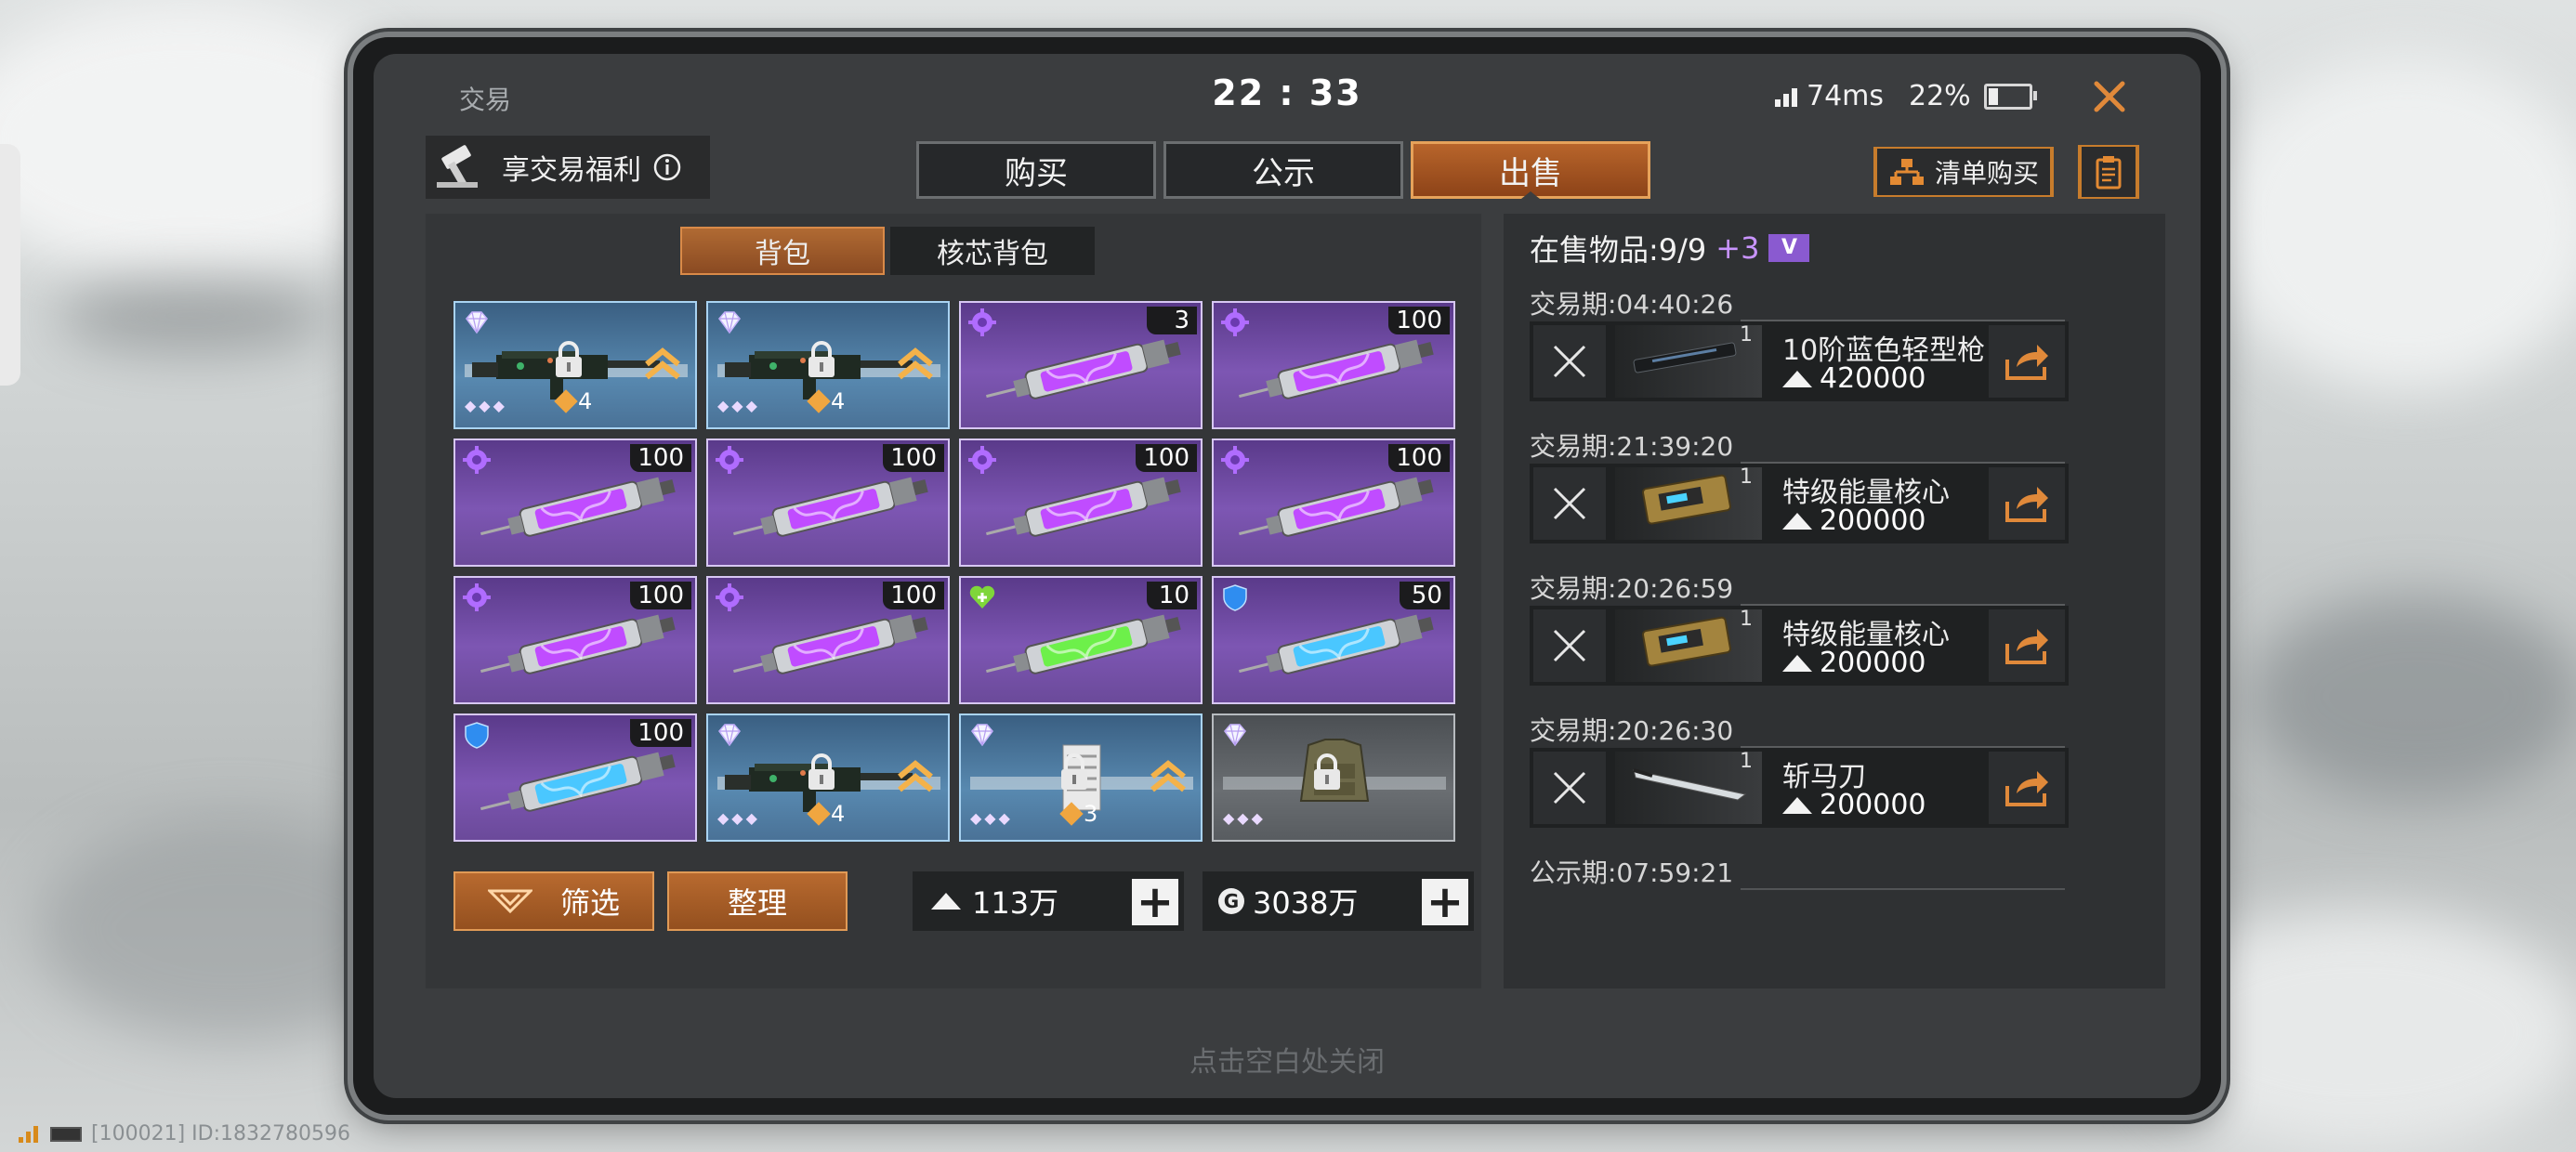  What do you see at coordinates (1635, 729) in the screenshot?
I see `listing-period: 交易期:20:26:30` at bounding box center [1635, 729].